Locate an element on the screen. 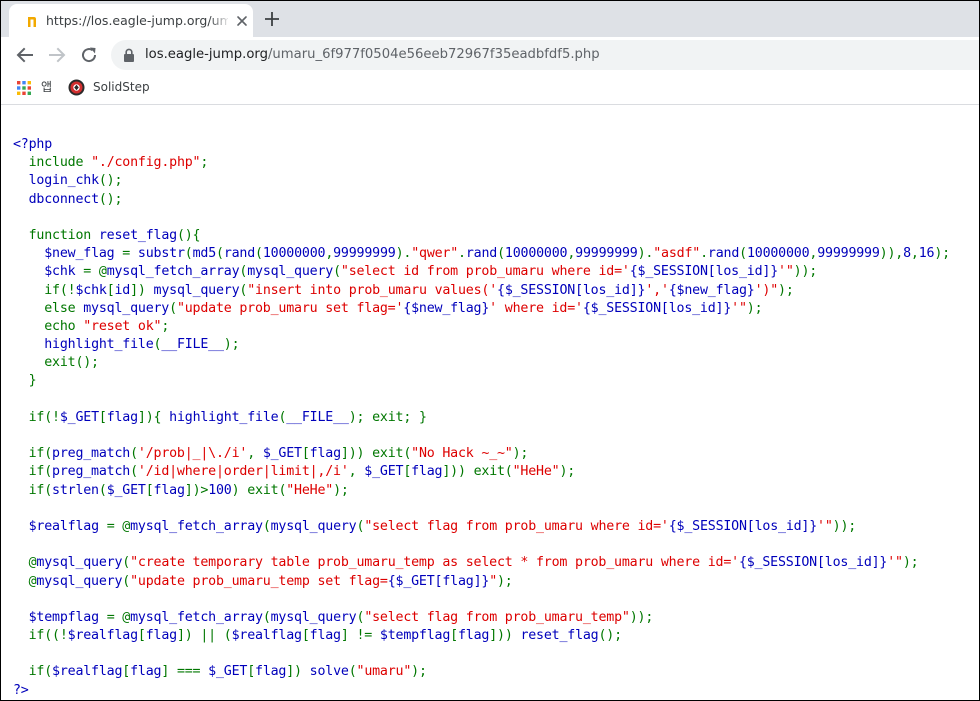 The width and height of the screenshot is (980, 701). close-icon is located at coordinates (242, 21).